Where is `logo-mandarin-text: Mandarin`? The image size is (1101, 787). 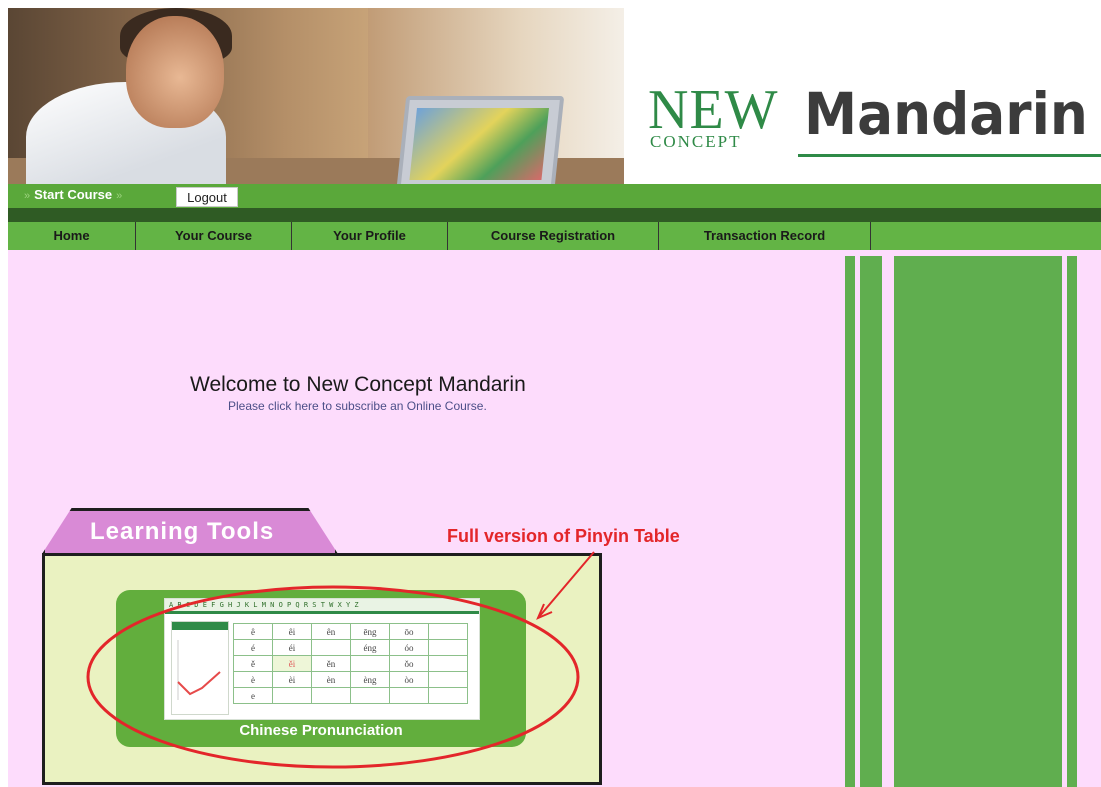
logo-mandarin-text: Mandarin is located at coordinates (946, 114).